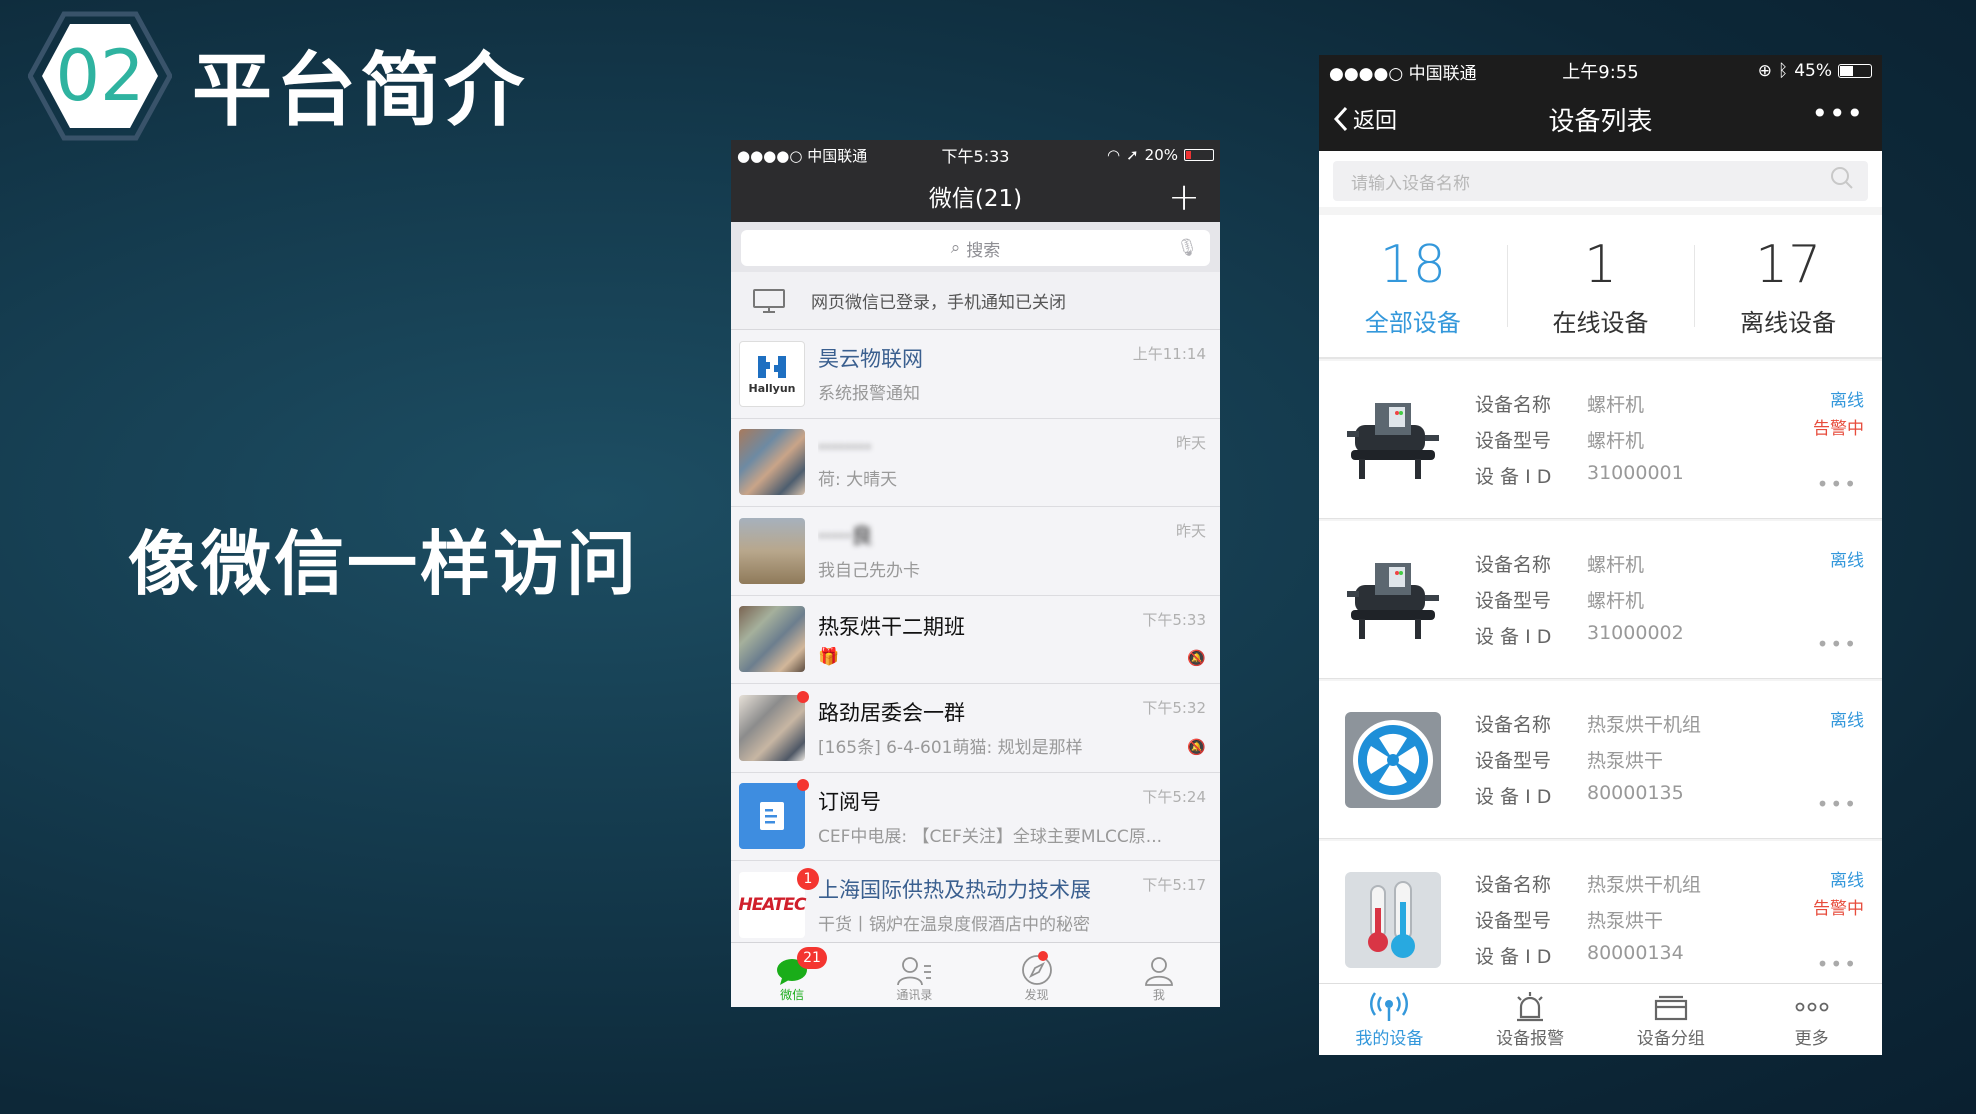  I want to click on tab-chats: 21 微信, so click(792, 975).